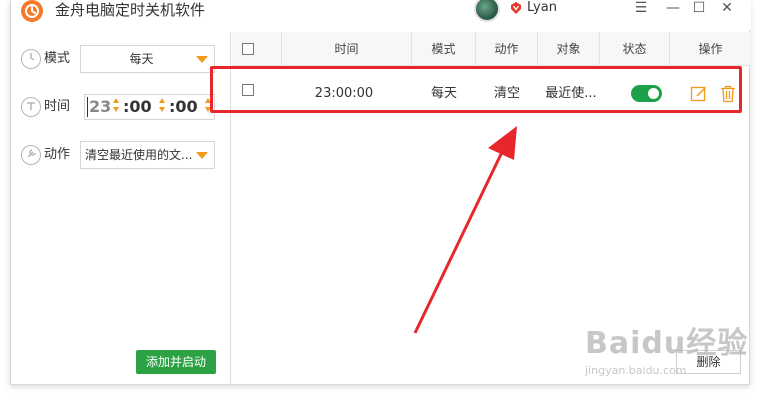 Image resolution: width=761 pixels, height=395 pixels. I want to click on maximize-button: ☐, so click(699, 9).